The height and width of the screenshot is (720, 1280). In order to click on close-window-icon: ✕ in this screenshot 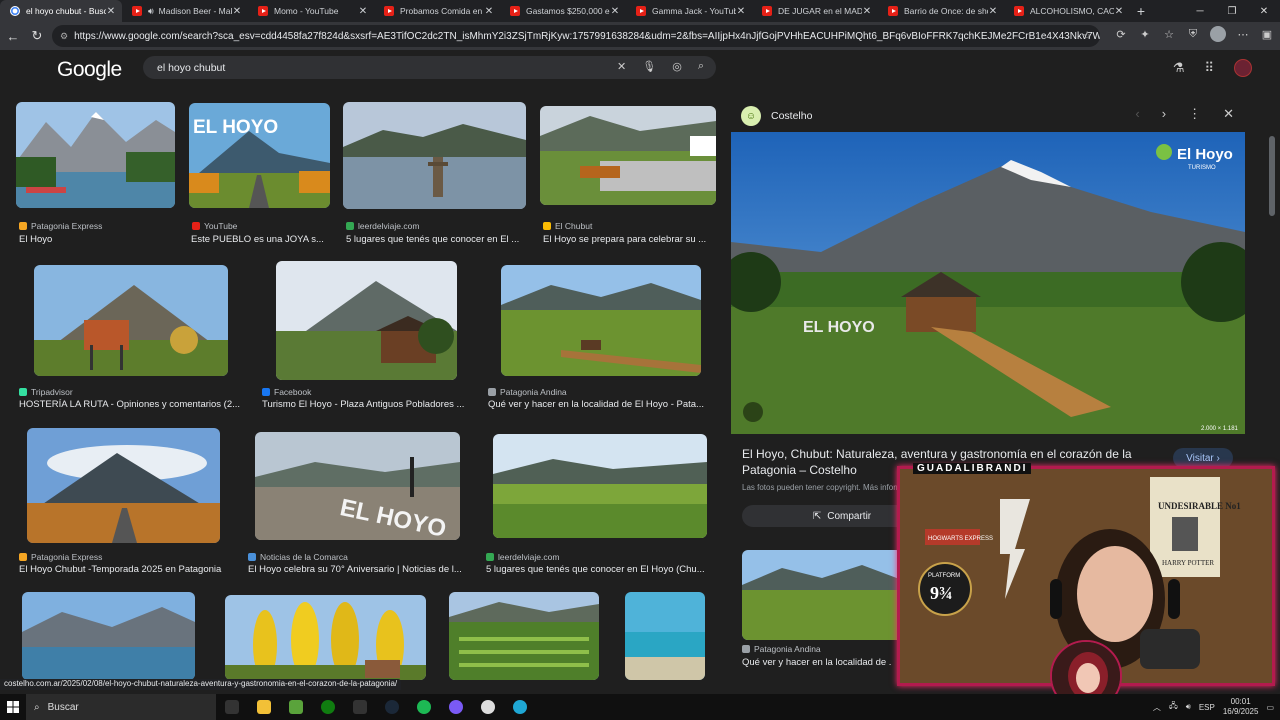, I will do `click(1264, 11)`.